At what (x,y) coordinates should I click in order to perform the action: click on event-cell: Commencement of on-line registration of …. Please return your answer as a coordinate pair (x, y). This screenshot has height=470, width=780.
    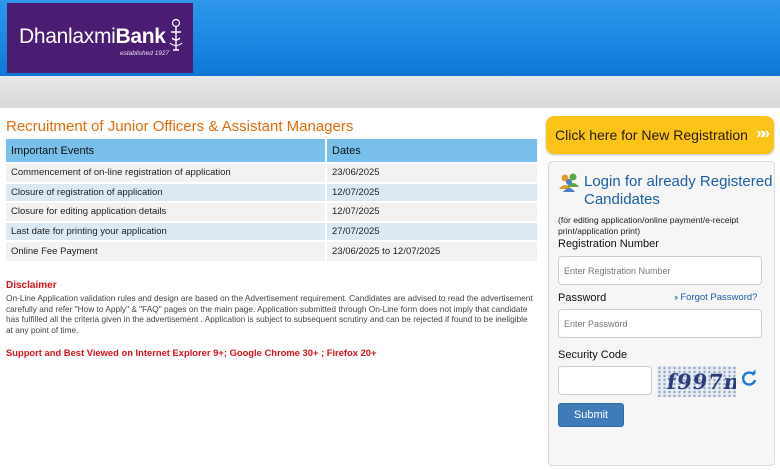
    Looking at the image, I should click on (166, 172).